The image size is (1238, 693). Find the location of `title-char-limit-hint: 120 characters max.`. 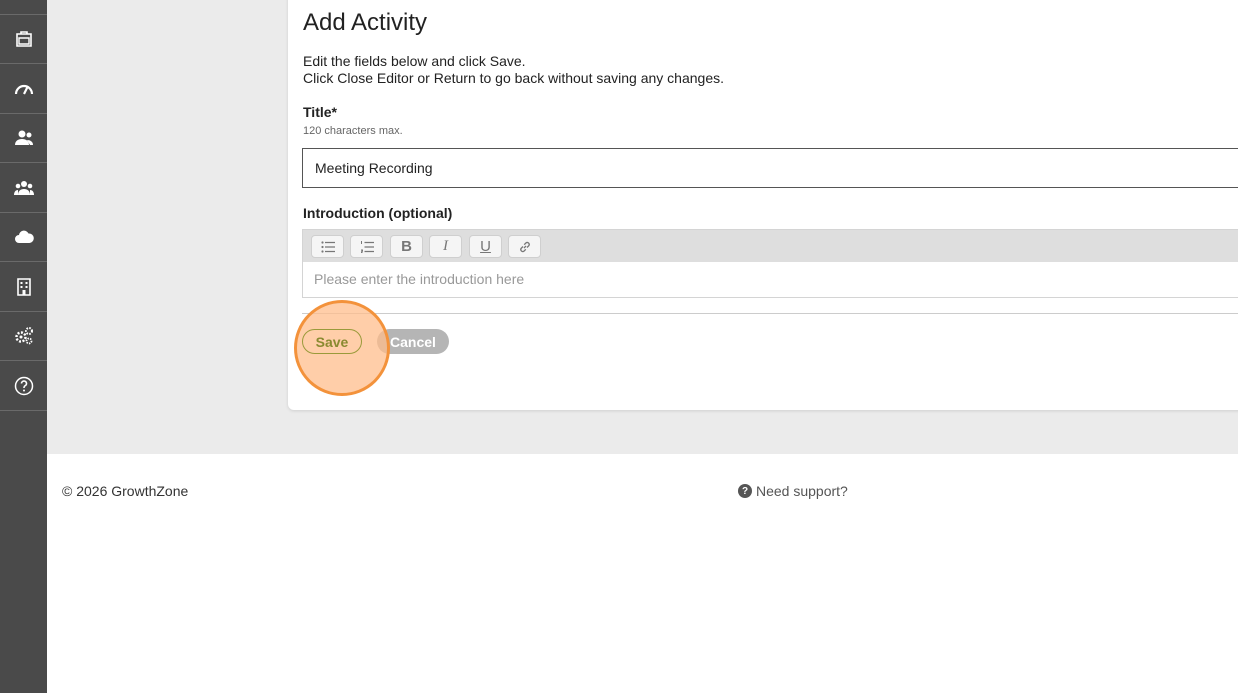

title-char-limit-hint: 120 characters max. is located at coordinates (353, 131).